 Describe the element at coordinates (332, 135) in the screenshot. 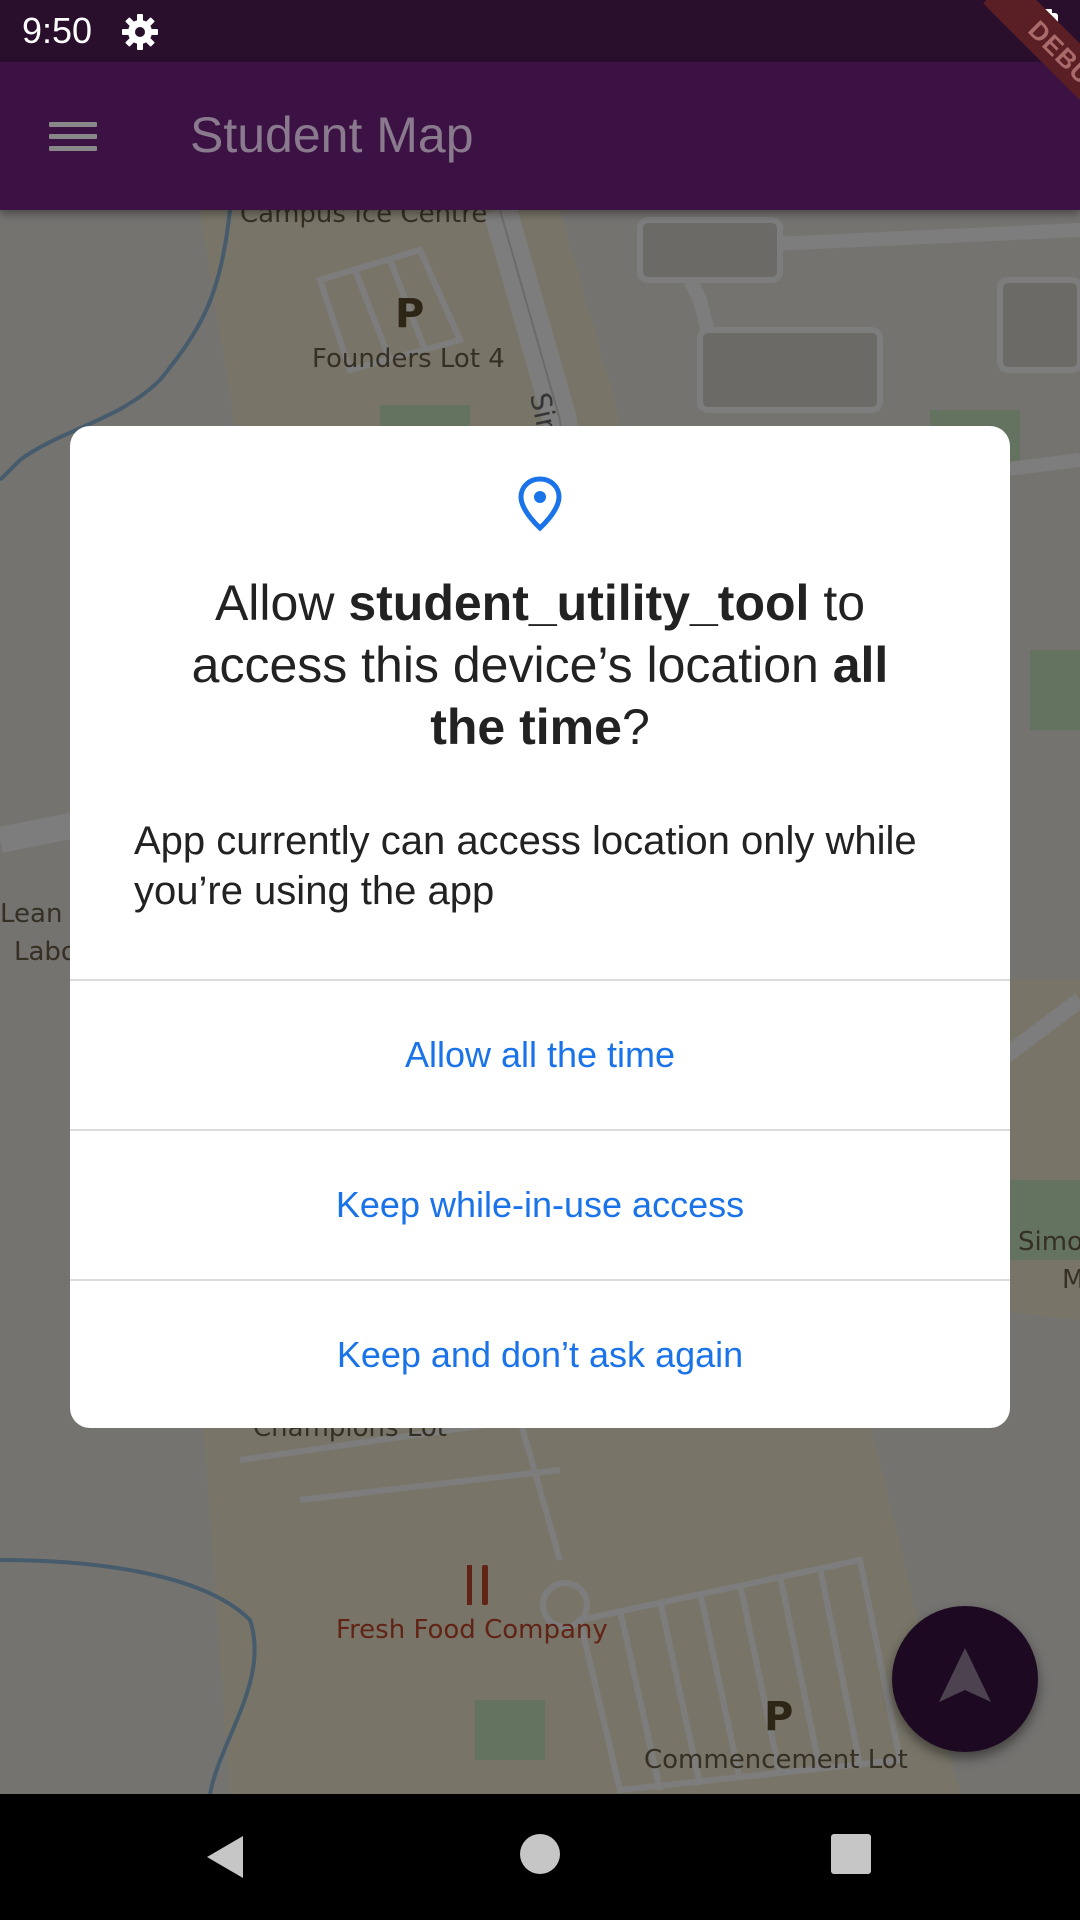

I see `app-title: Student Map` at that location.